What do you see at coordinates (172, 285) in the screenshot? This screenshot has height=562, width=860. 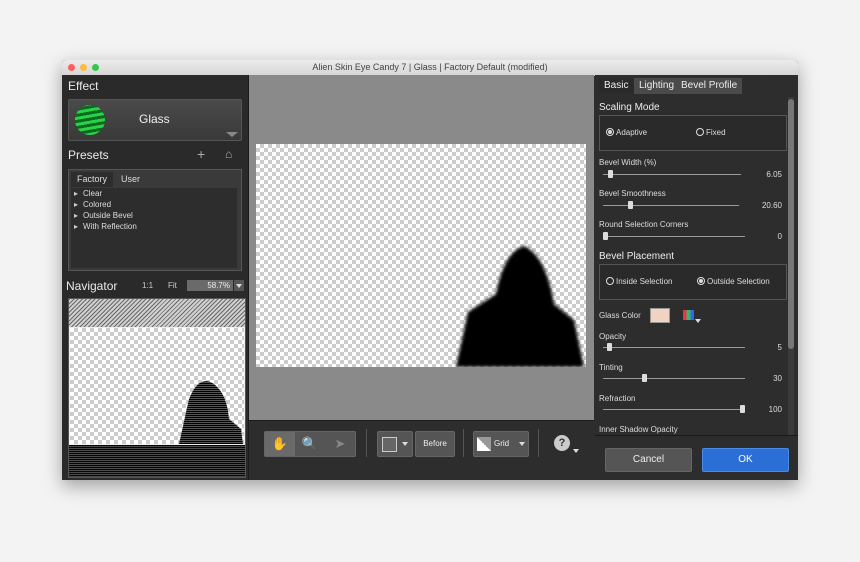 I see `zoom-fit-button: Fit` at bounding box center [172, 285].